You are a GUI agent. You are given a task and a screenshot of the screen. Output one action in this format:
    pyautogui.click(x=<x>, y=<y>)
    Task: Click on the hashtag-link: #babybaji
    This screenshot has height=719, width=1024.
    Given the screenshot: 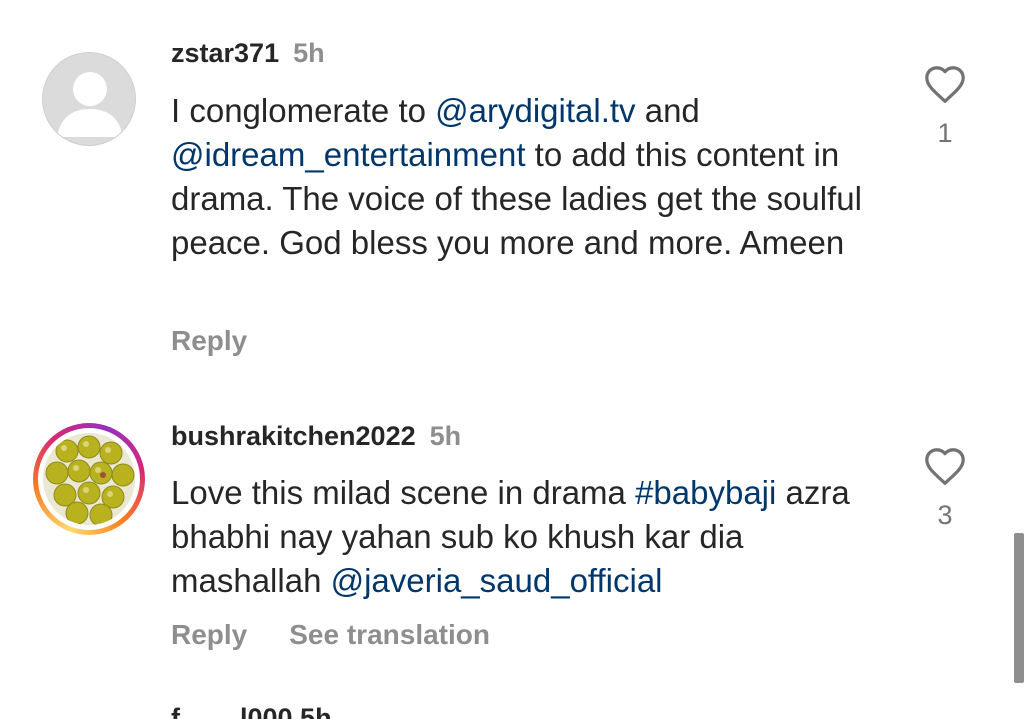 What is the action you would take?
    pyautogui.click(x=705, y=492)
    